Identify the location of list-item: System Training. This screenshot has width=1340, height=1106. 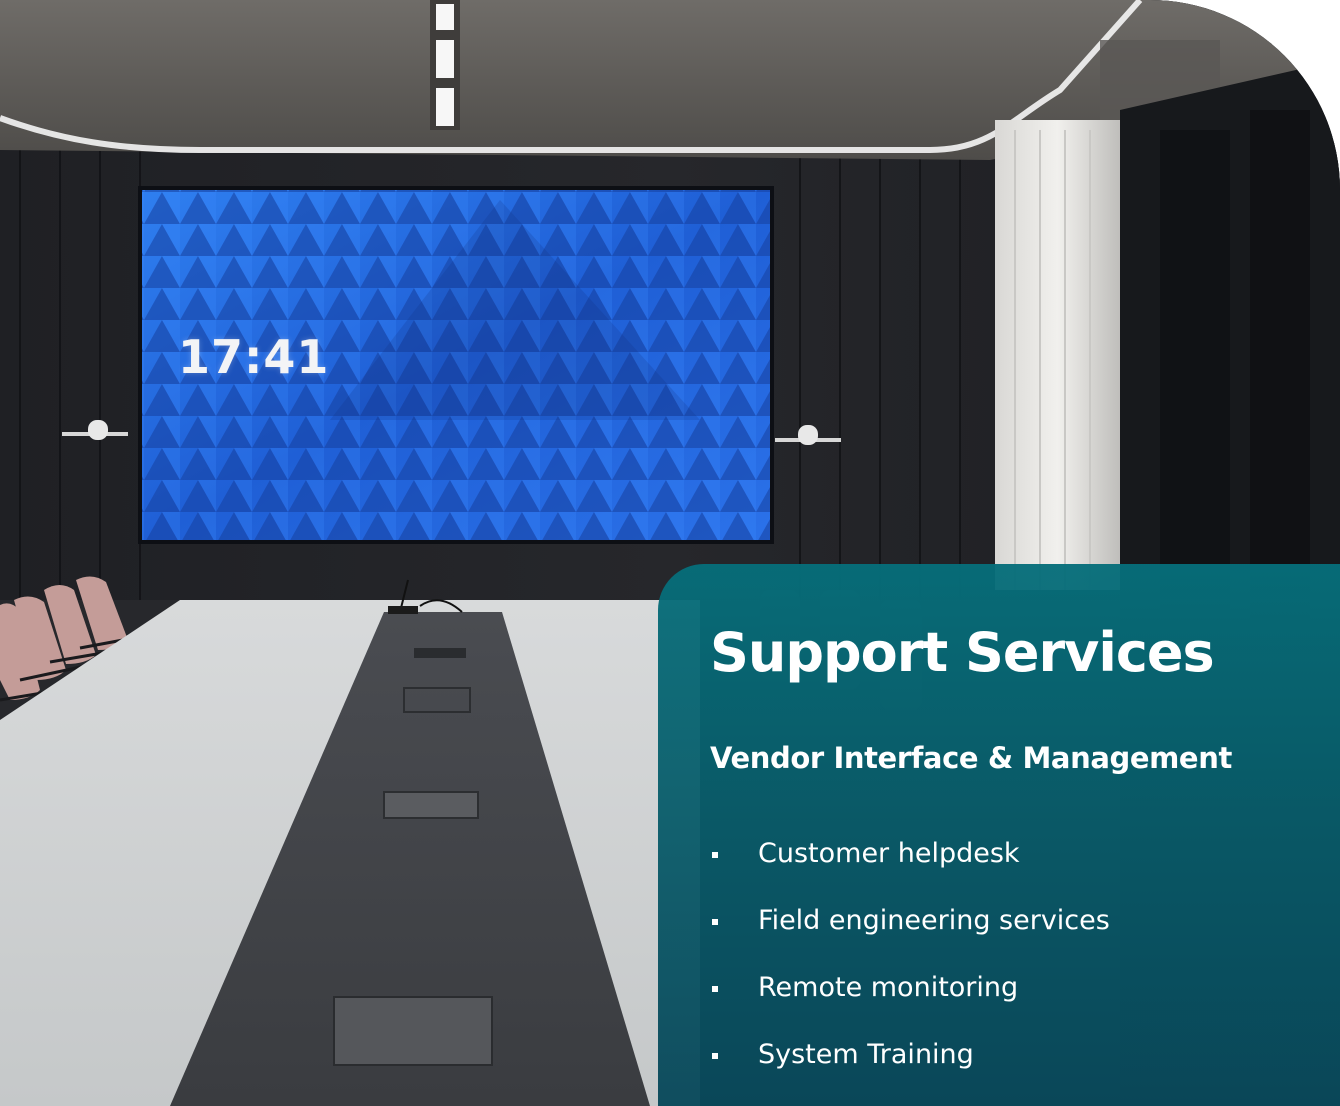
(910, 1068).